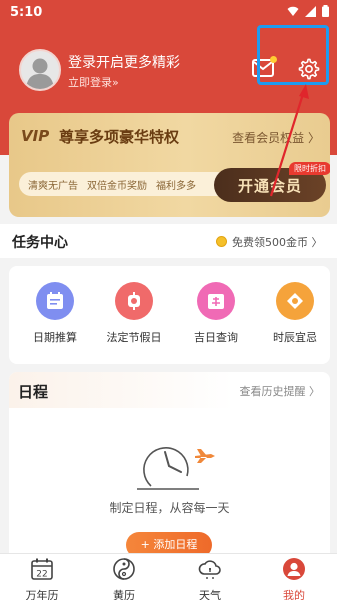 This screenshot has width=337, height=600. What do you see at coordinates (293, 11) in the screenshot?
I see `wifi-icon` at bounding box center [293, 11].